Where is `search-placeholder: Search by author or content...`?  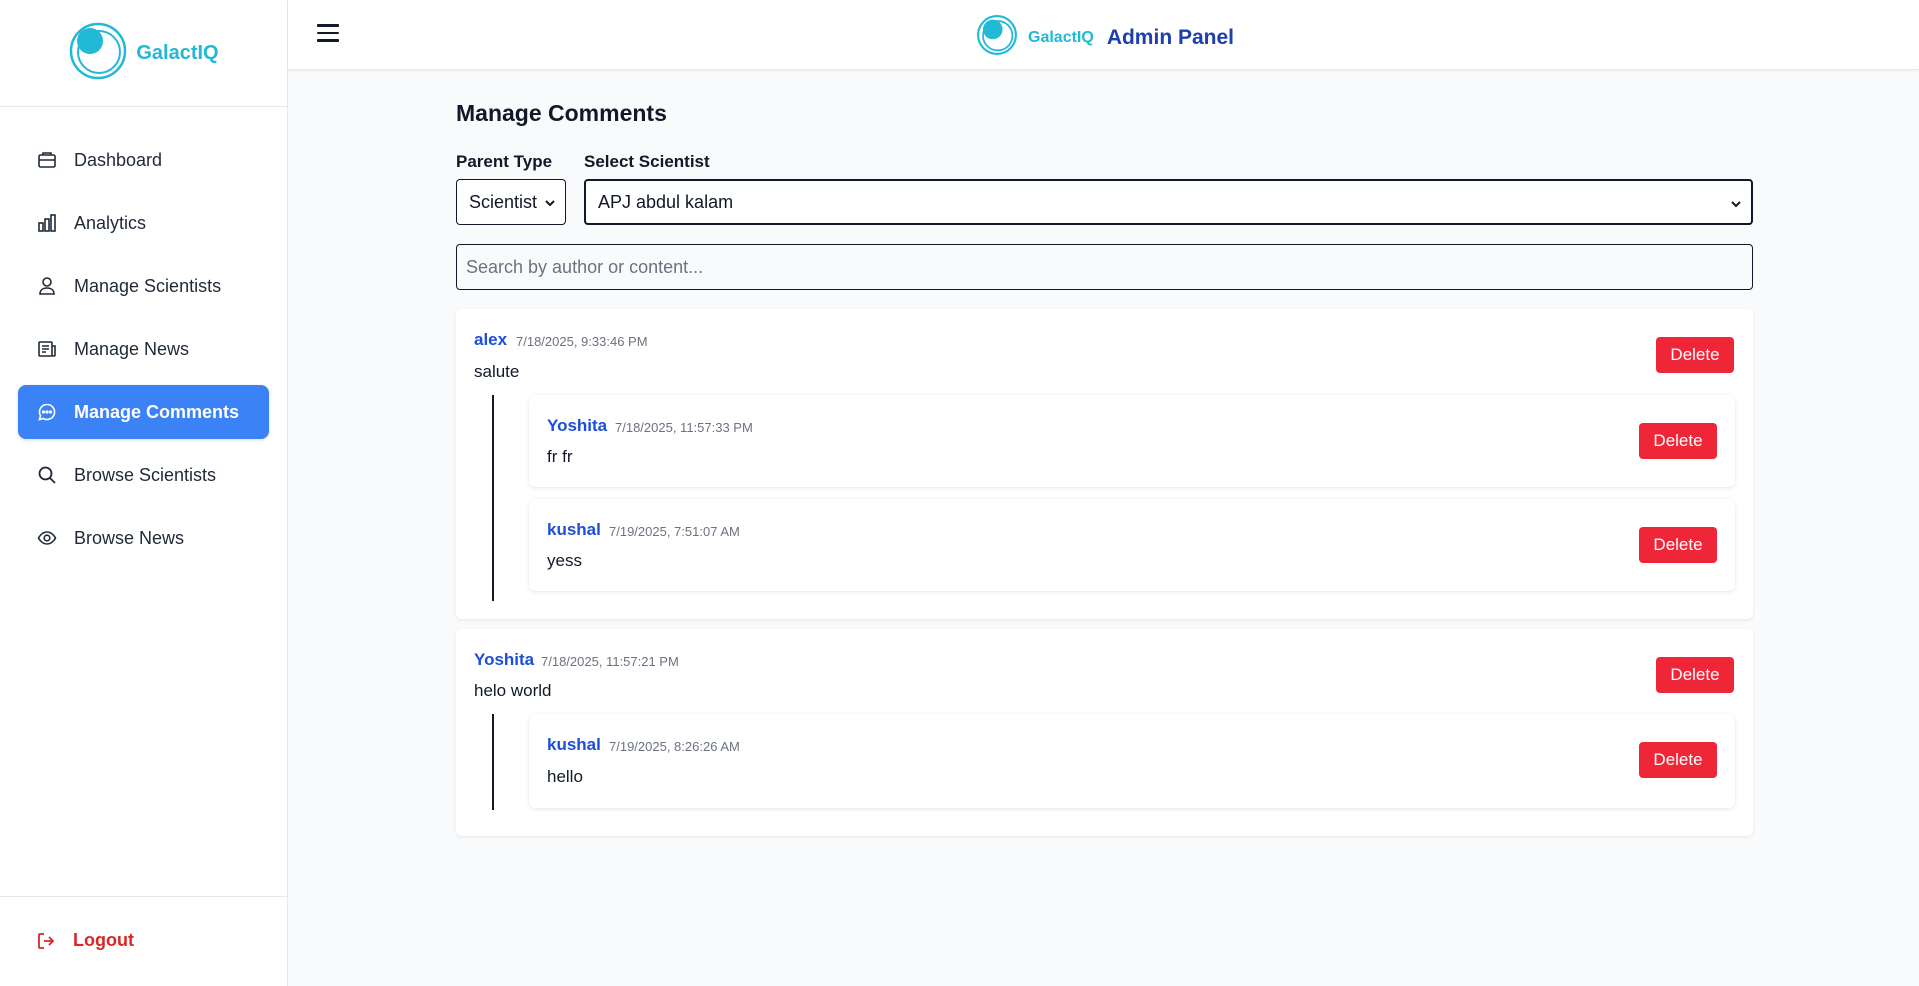
search-placeholder: Search by author or content... is located at coordinates (585, 266).